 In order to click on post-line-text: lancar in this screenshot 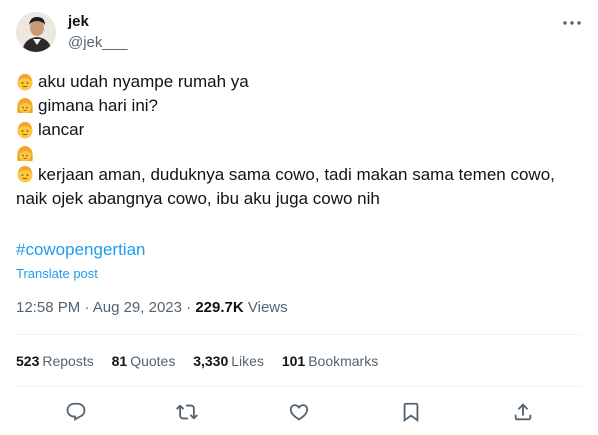, I will do `click(61, 129)`.